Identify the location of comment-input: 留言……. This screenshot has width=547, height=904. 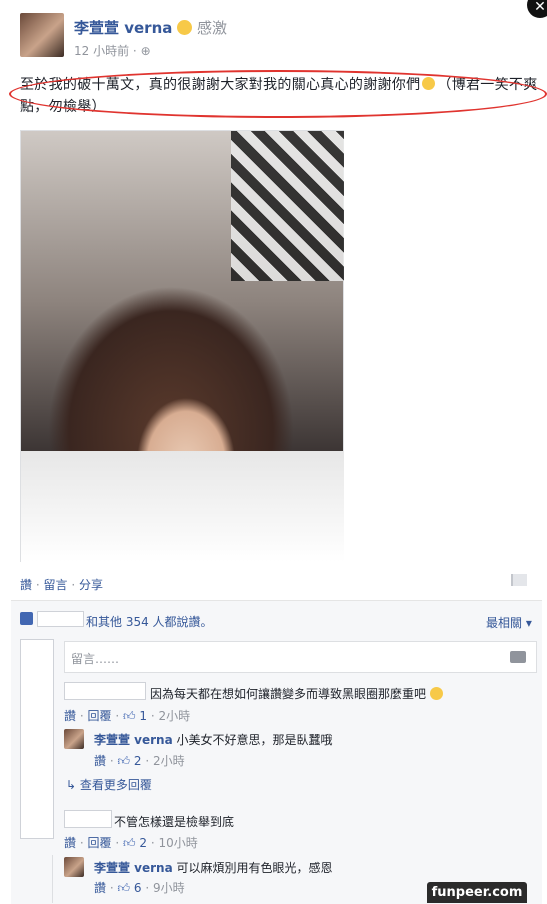
(300, 657).